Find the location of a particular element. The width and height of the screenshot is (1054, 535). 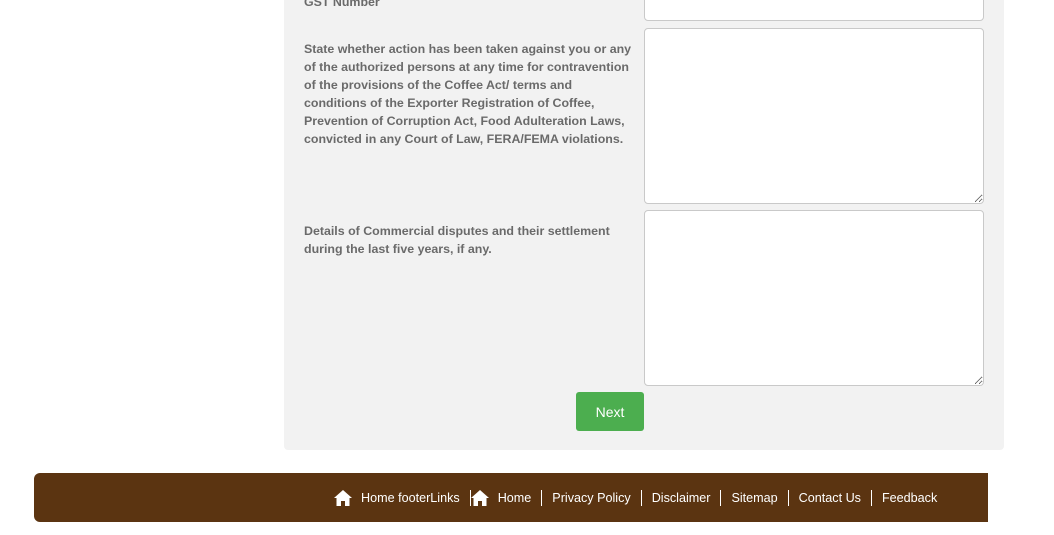

footer-home-footerlinks: Home footerLinks is located at coordinates (397, 497).